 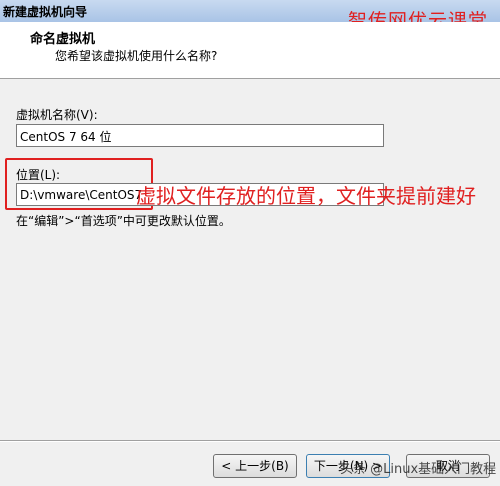 I want to click on location-label: 位置(L):, so click(x=38, y=175).